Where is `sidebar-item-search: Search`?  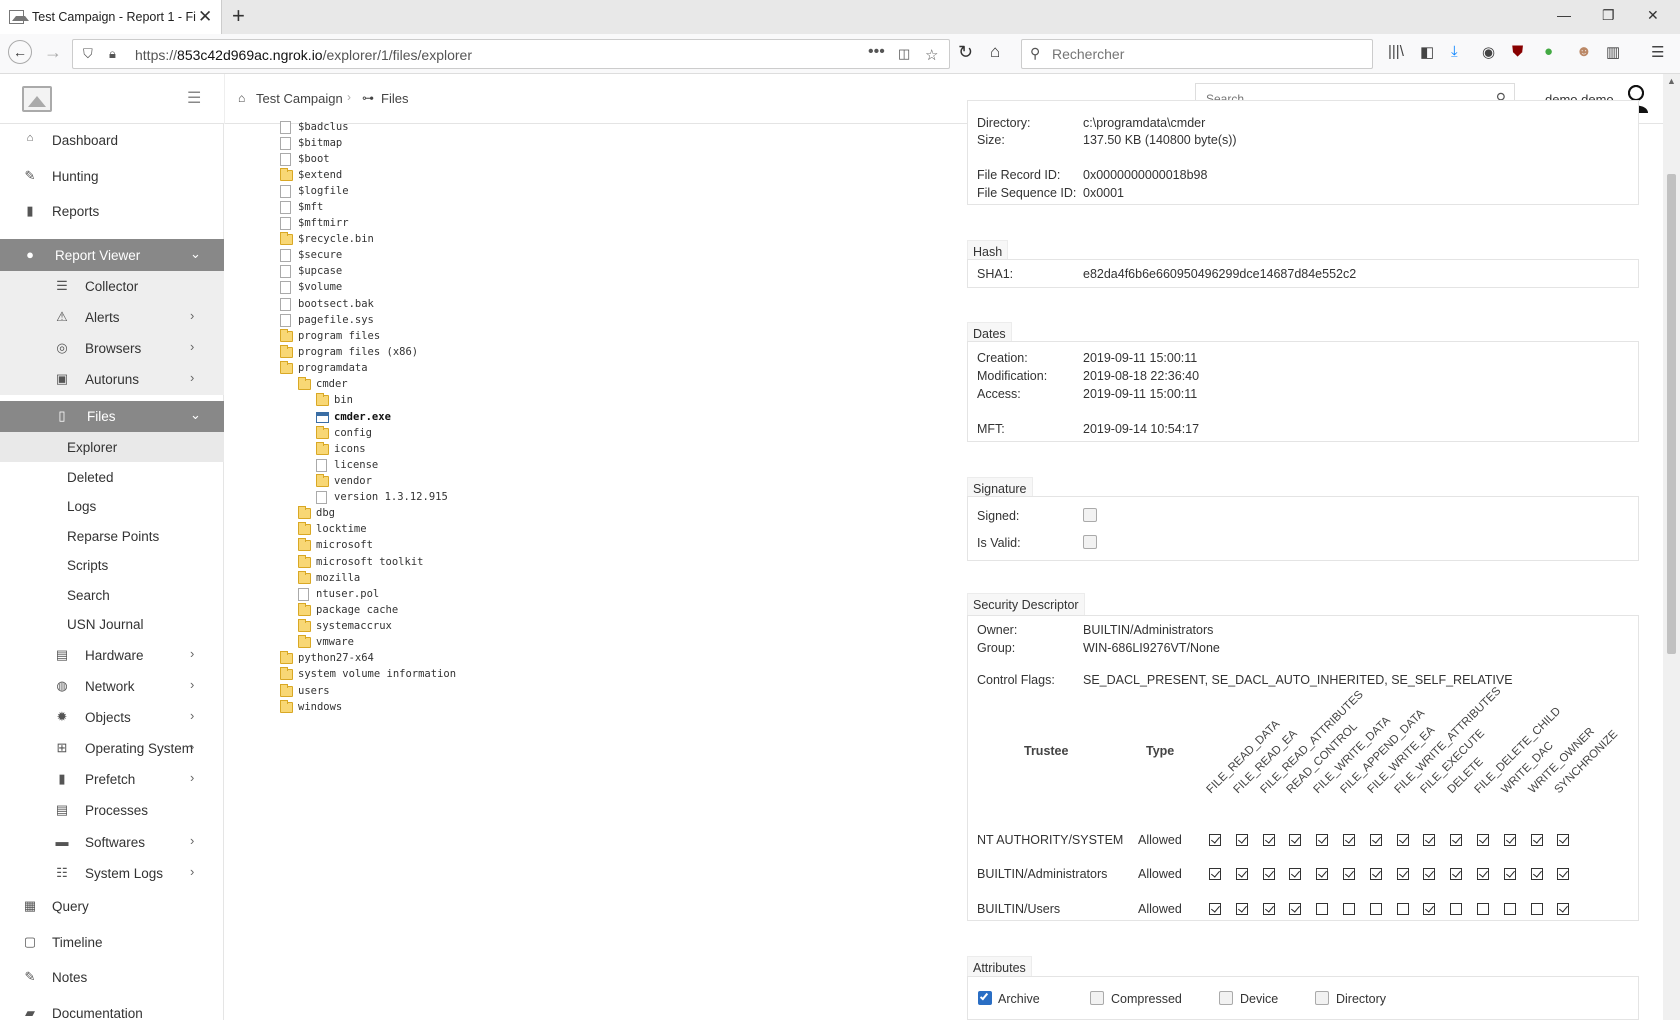 sidebar-item-search: Search is located at coordinates (112, 595).